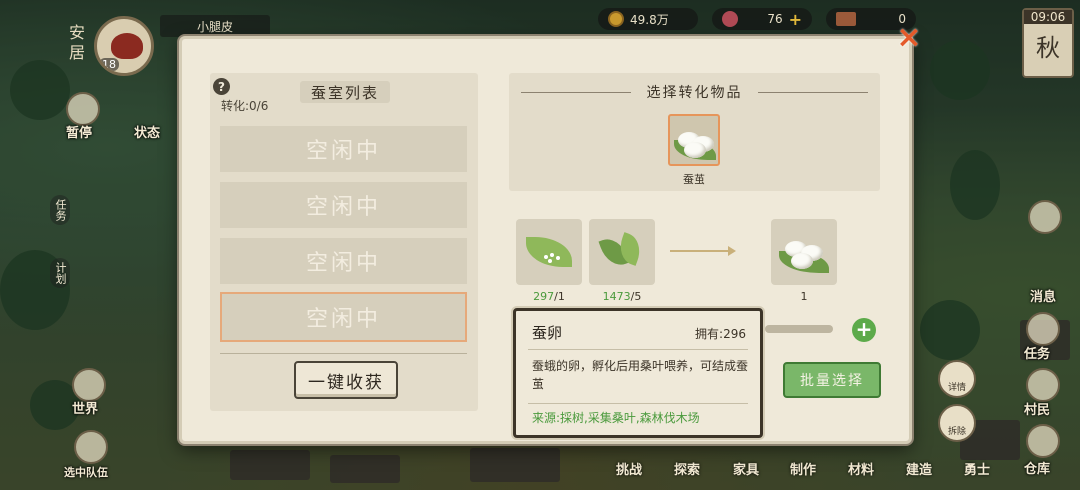 This screenshot has height=490, width=1080. What do you see at coordinates (1043, 295) in the screenshot?
I see `menu-messages: 消息` at bounding box center [1043, 295].